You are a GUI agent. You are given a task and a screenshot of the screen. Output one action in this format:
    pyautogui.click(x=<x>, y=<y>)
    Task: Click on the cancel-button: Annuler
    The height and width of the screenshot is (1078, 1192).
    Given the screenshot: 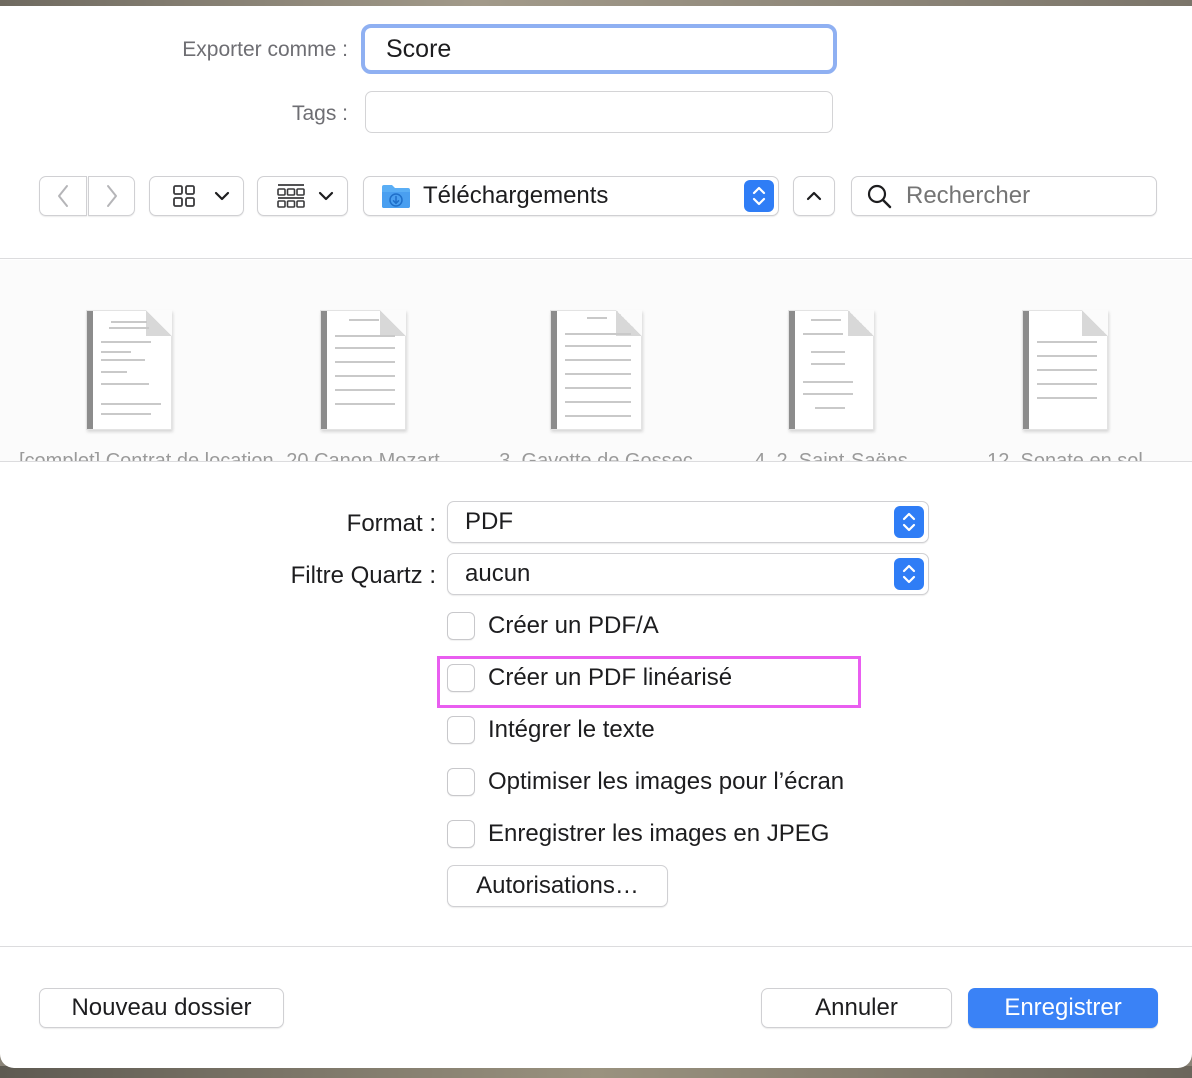 What is the action you would take?
    pyautogui.click(x=856, y=1008)
    